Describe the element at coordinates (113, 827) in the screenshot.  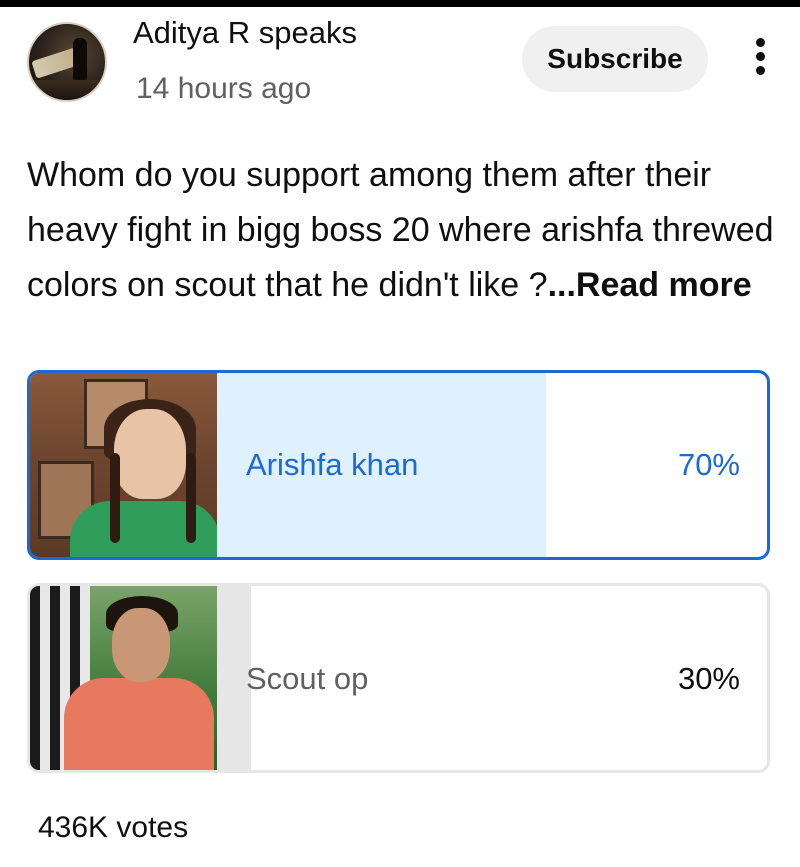
I see `vote-count: 436K votes` at that location.